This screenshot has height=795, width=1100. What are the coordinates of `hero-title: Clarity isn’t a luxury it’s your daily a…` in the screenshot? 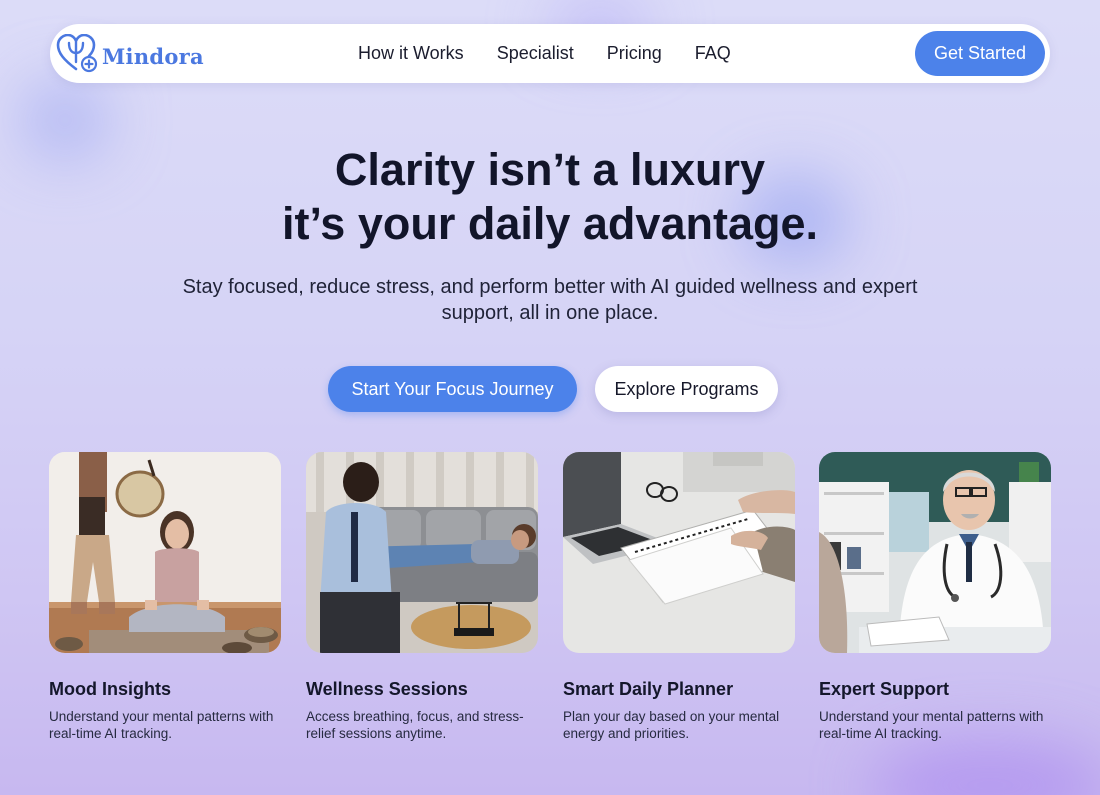 It's located at (550, 197).